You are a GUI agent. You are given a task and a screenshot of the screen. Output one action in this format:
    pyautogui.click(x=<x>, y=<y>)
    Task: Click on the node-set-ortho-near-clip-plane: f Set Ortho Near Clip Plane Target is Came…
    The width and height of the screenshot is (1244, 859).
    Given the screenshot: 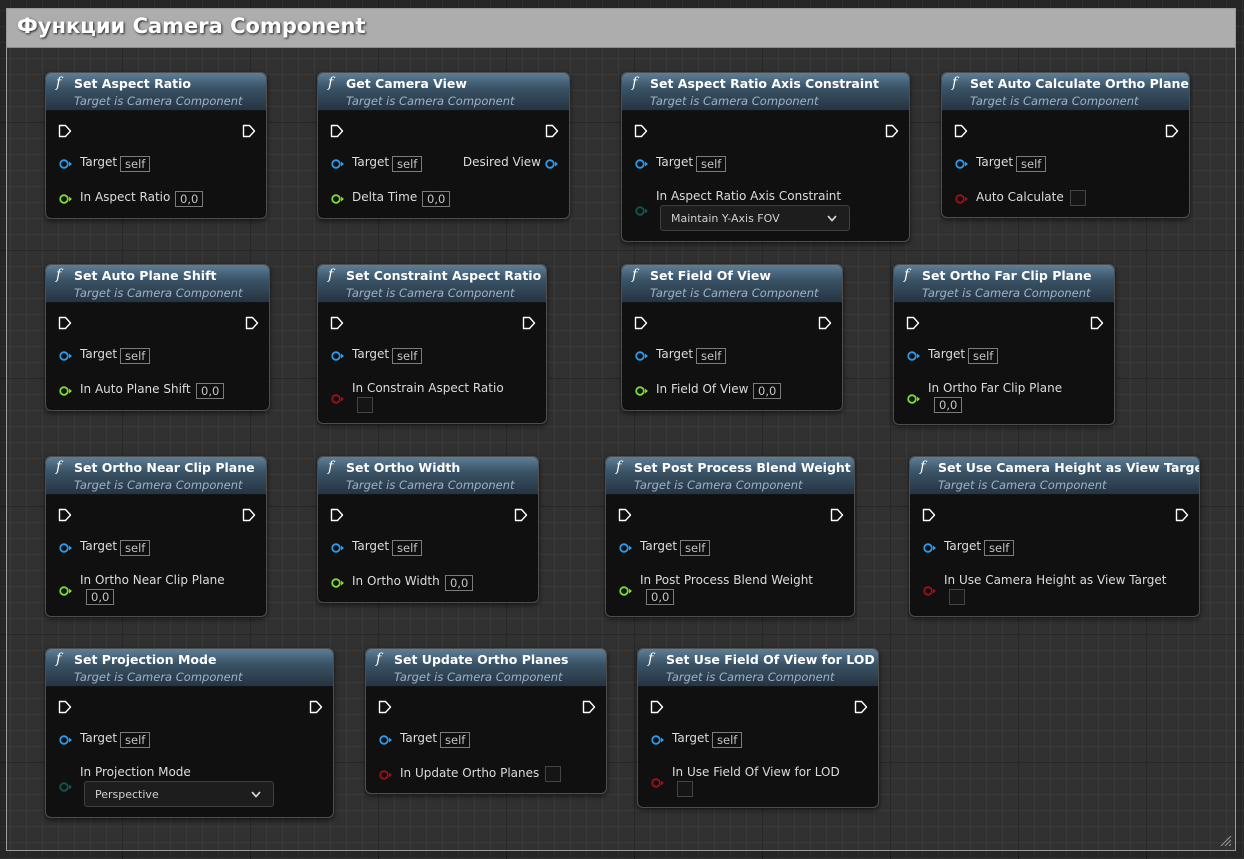 What is the action you would take?
    pyautogui.click(x=156, y=536)
    